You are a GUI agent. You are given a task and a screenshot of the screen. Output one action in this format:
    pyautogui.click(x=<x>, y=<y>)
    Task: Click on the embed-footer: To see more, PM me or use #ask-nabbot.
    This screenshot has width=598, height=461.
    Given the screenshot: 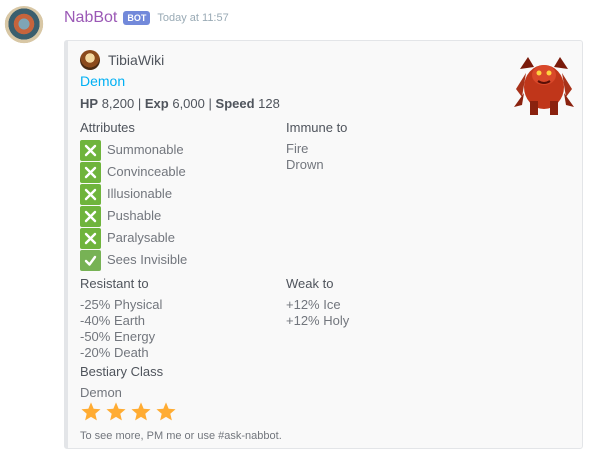 What is the action you would take?
    pyautogui.click(x=181, y=436)
    